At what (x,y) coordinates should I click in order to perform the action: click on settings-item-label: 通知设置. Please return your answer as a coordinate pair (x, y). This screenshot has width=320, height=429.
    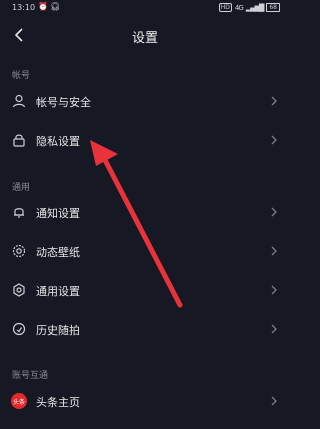
    Looking at the image, I should click on (58, 213).